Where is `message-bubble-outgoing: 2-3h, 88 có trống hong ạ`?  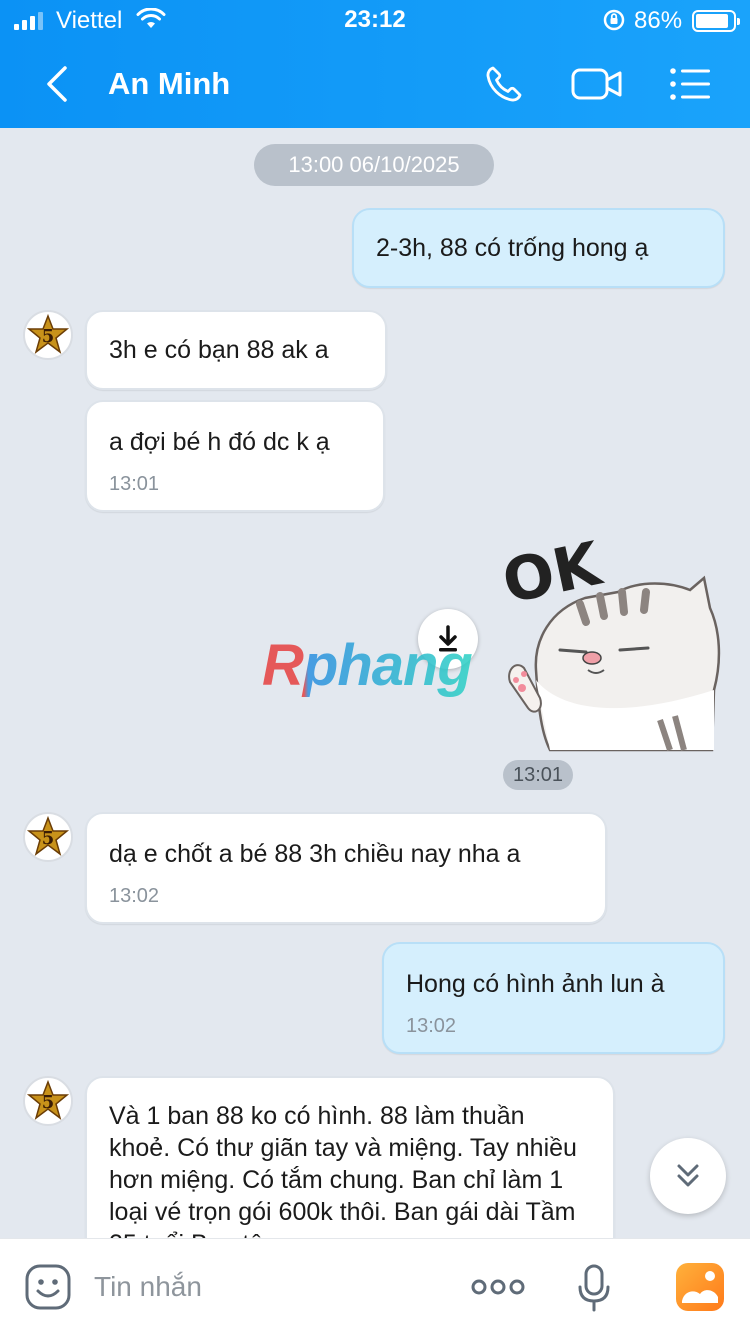 message-bubble-outgoing: 2-3h, 88 có trống hong ạ is located at coordinates (538, 248).